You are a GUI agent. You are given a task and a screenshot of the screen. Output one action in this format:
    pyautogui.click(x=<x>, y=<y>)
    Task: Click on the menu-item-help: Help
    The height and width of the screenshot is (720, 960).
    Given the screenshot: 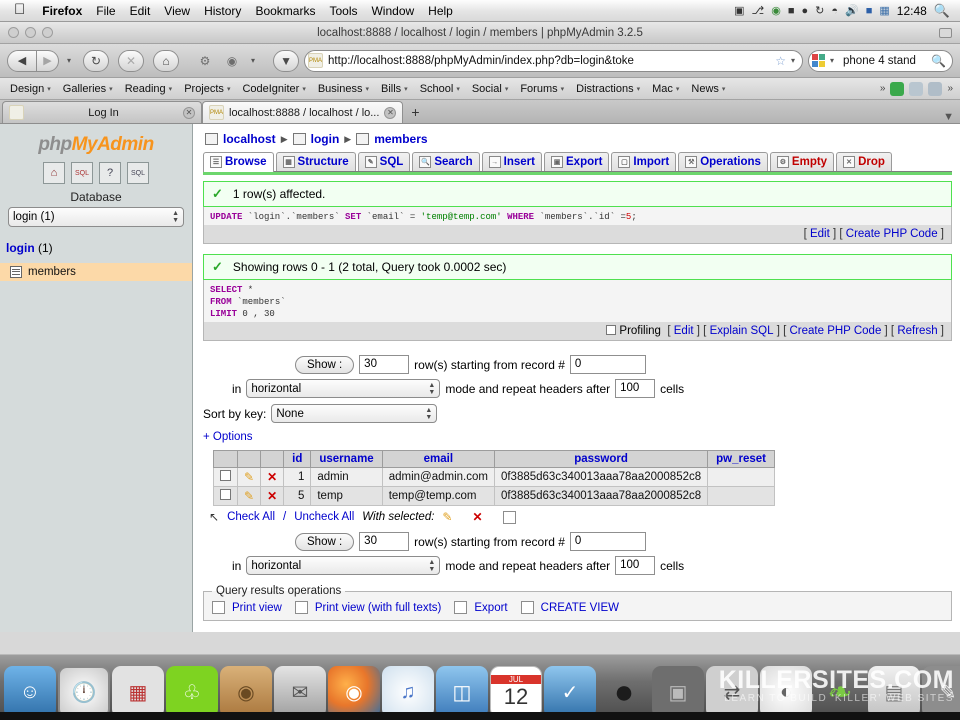 What is the action you would take?
    pyautogui.click(x=440, y=11)
    